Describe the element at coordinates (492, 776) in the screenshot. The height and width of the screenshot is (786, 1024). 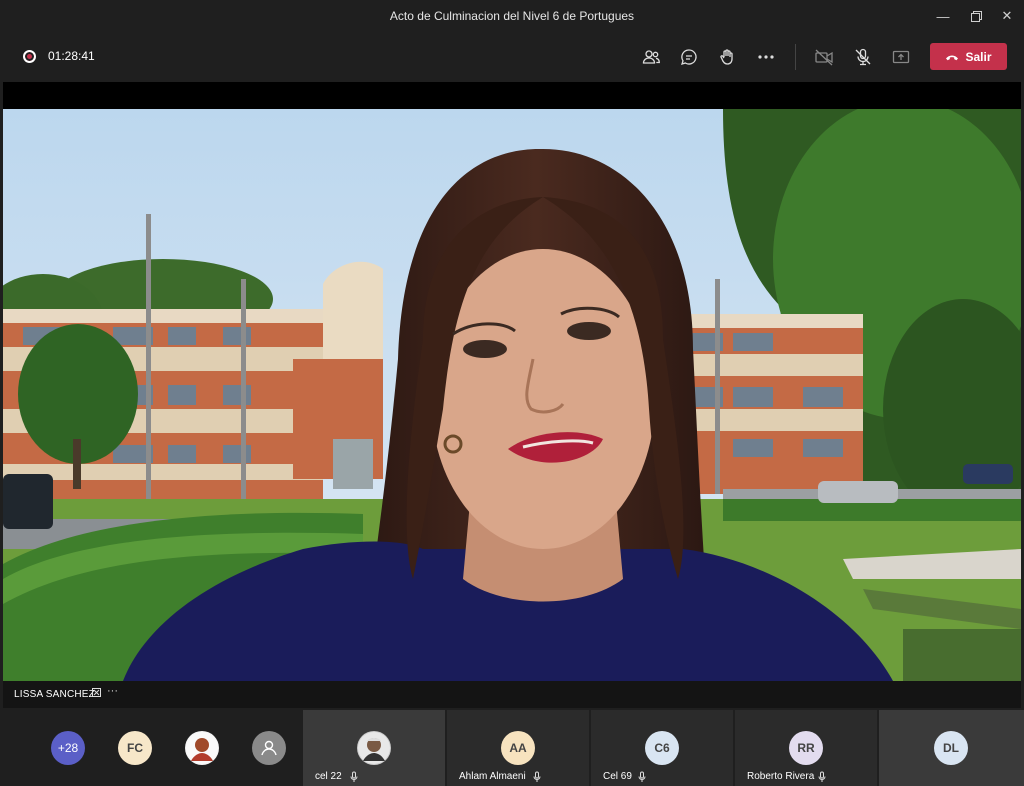
I see `participant-name: Ahlam Almaeni` at that location.